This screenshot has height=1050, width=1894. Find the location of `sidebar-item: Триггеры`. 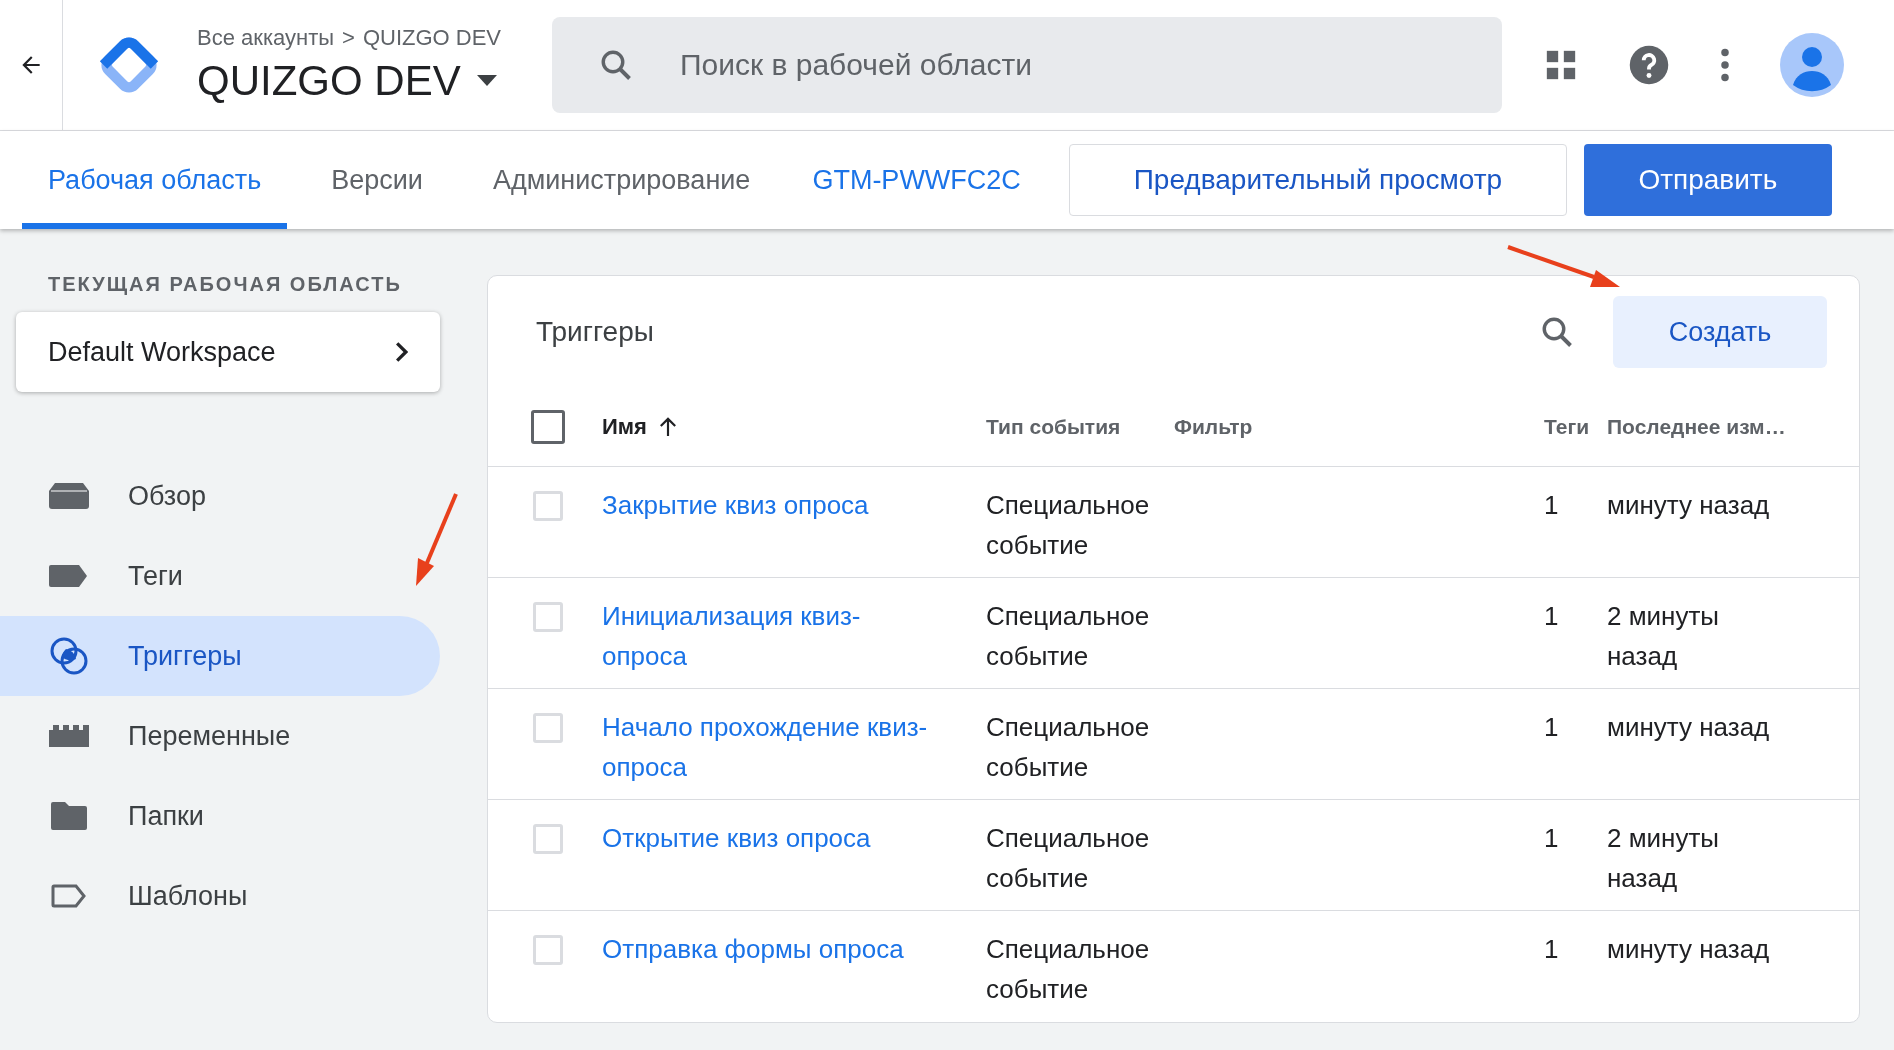

sidebar-item: Триггеры is located at coordinates (220, 656).